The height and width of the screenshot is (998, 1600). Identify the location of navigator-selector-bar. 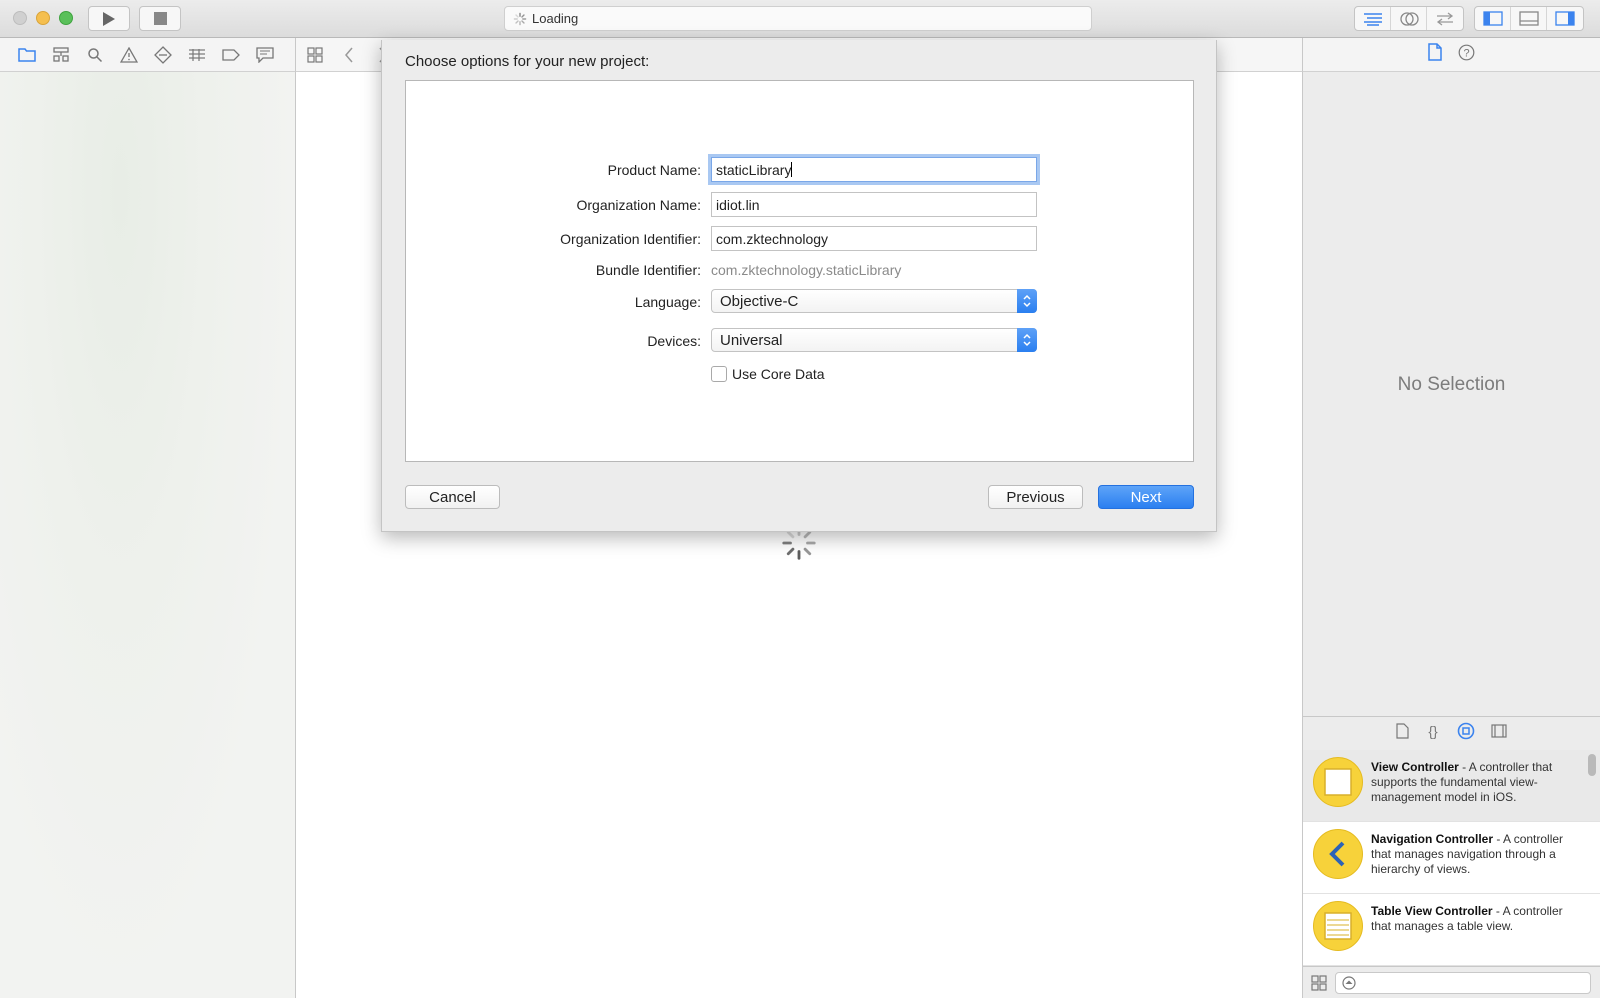
(148, 55).